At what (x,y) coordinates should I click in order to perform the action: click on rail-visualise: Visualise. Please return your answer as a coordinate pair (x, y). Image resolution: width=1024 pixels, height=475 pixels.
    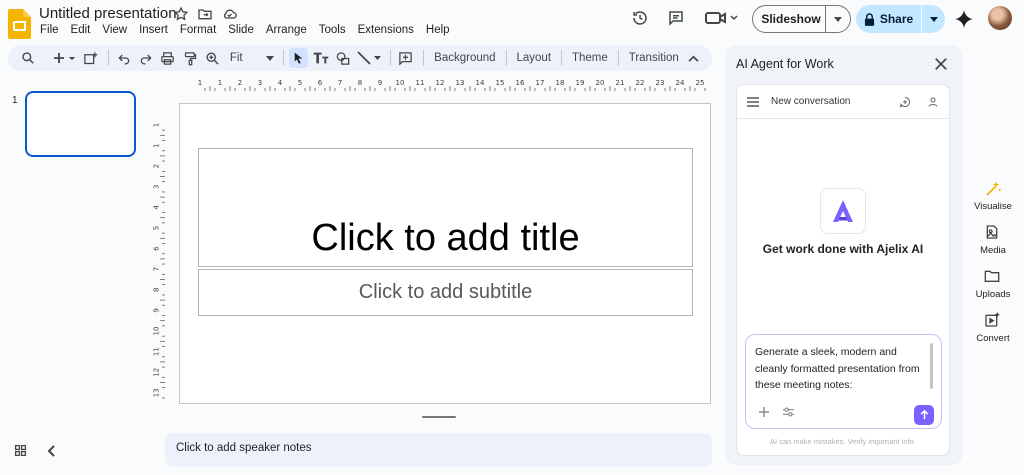
    Looking at the image, I should click on (993, 196).